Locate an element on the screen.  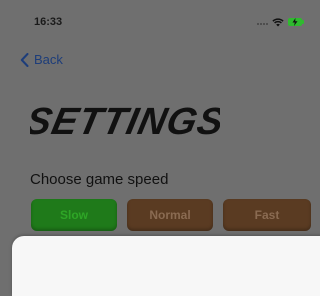
wifi-icon is located at coordinates (278, 22).